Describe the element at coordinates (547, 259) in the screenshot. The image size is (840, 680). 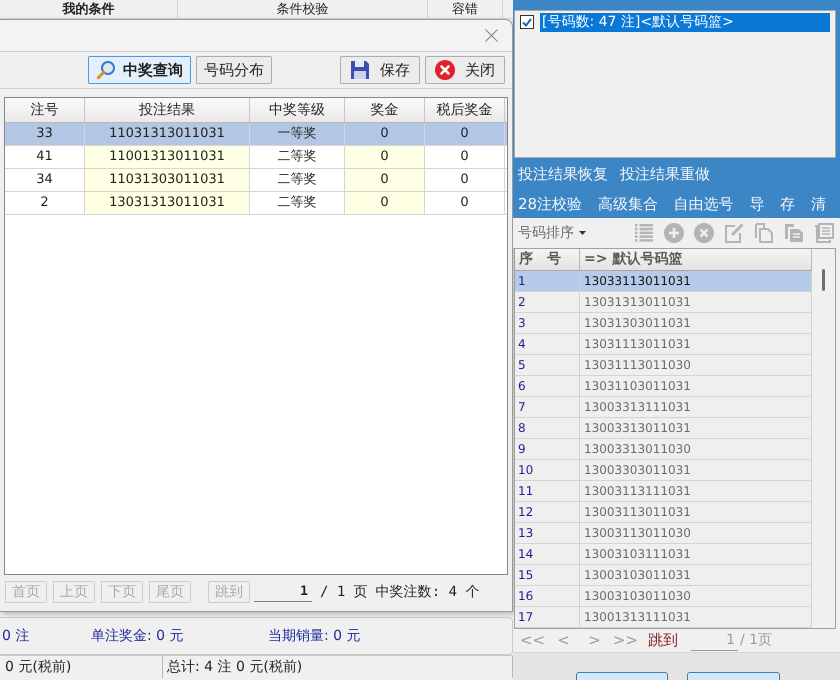
I see `column-header: 序 号` at that location.